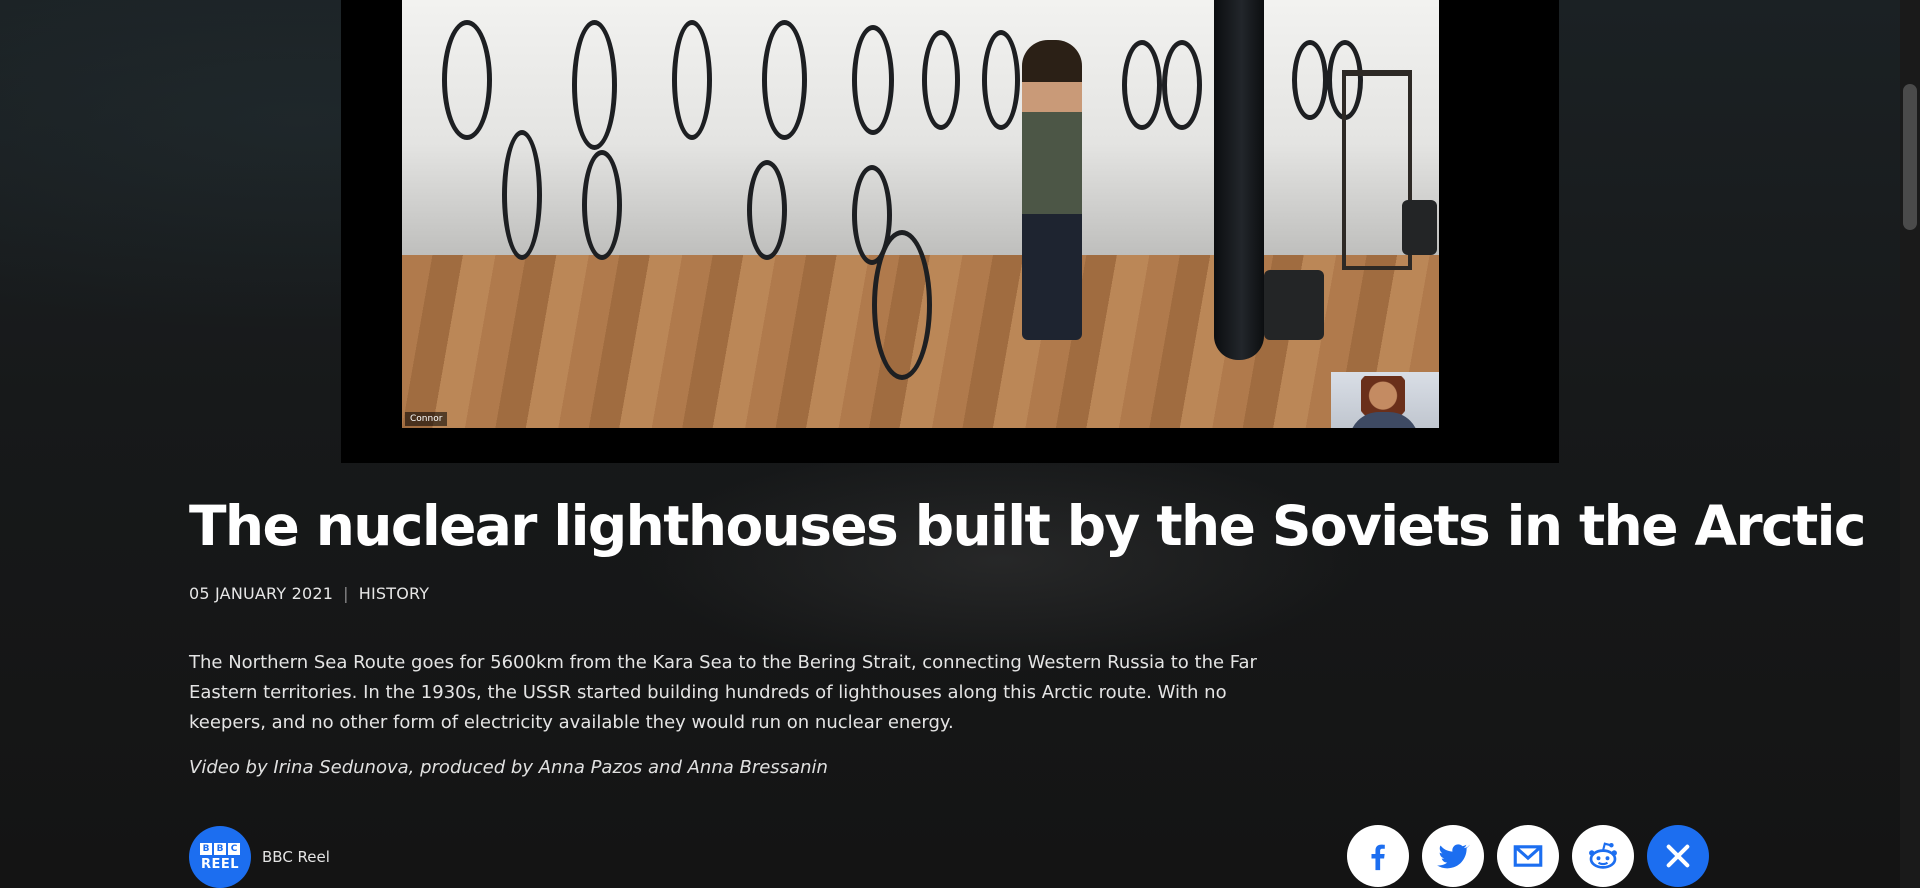 This screenshot has width=1920, height=888. What do you see at coordinates (394, 593) in the screenshot?
I see `article-category: HISTORY` at bounding box center [394, 593].